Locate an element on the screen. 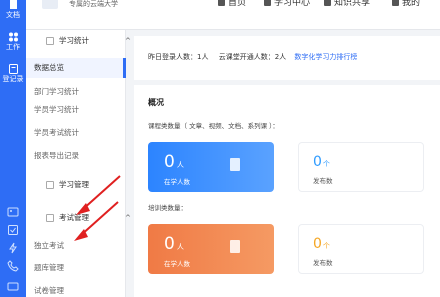 Image resolution: width=440 pixels, height=297 pixels. checklist-icon is located at coordinates (13, 230).